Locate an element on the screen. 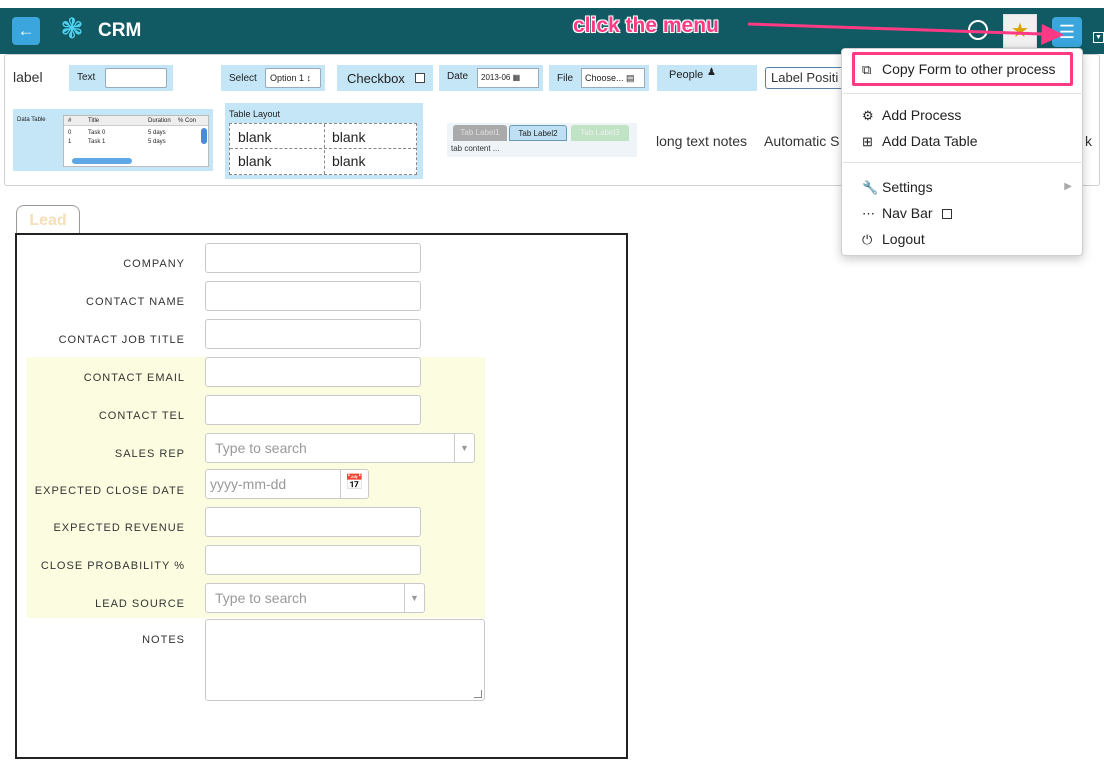 This screenshot has width=1104, height=772. lead-source-label: LEAD SOURCE is located at coordinates (140, 604).